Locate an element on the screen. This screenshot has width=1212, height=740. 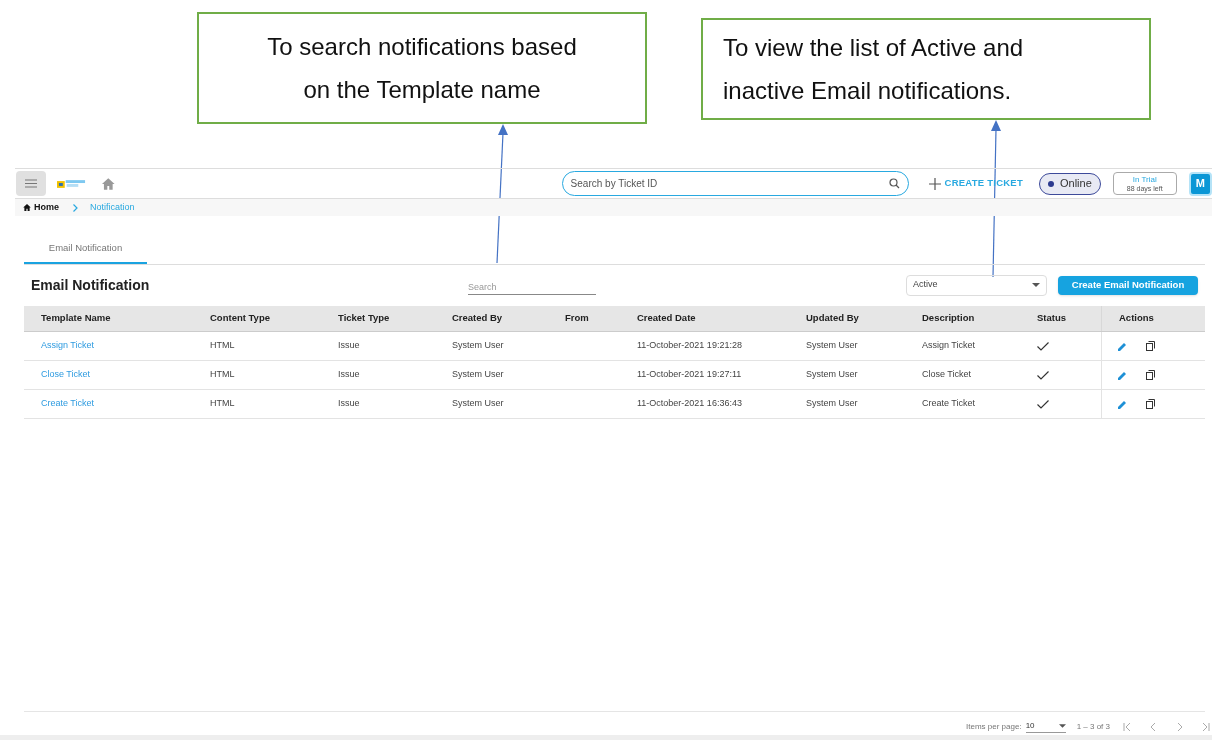
items-per-page-label: Items per page: is located at coordinates (994, 726).